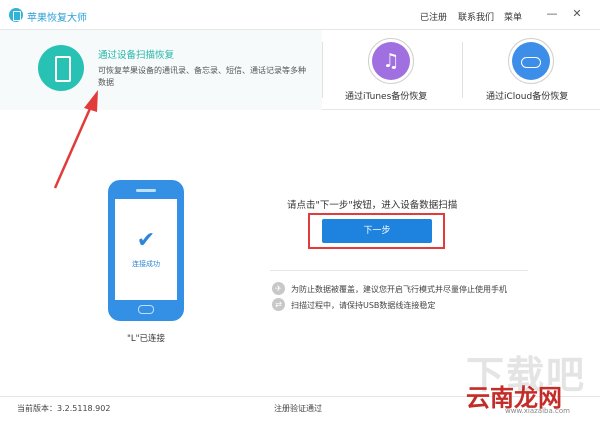  Describe the element at coordinates (146, 264) in the screenshot. I see `connection-status: 连接成功` at that location.